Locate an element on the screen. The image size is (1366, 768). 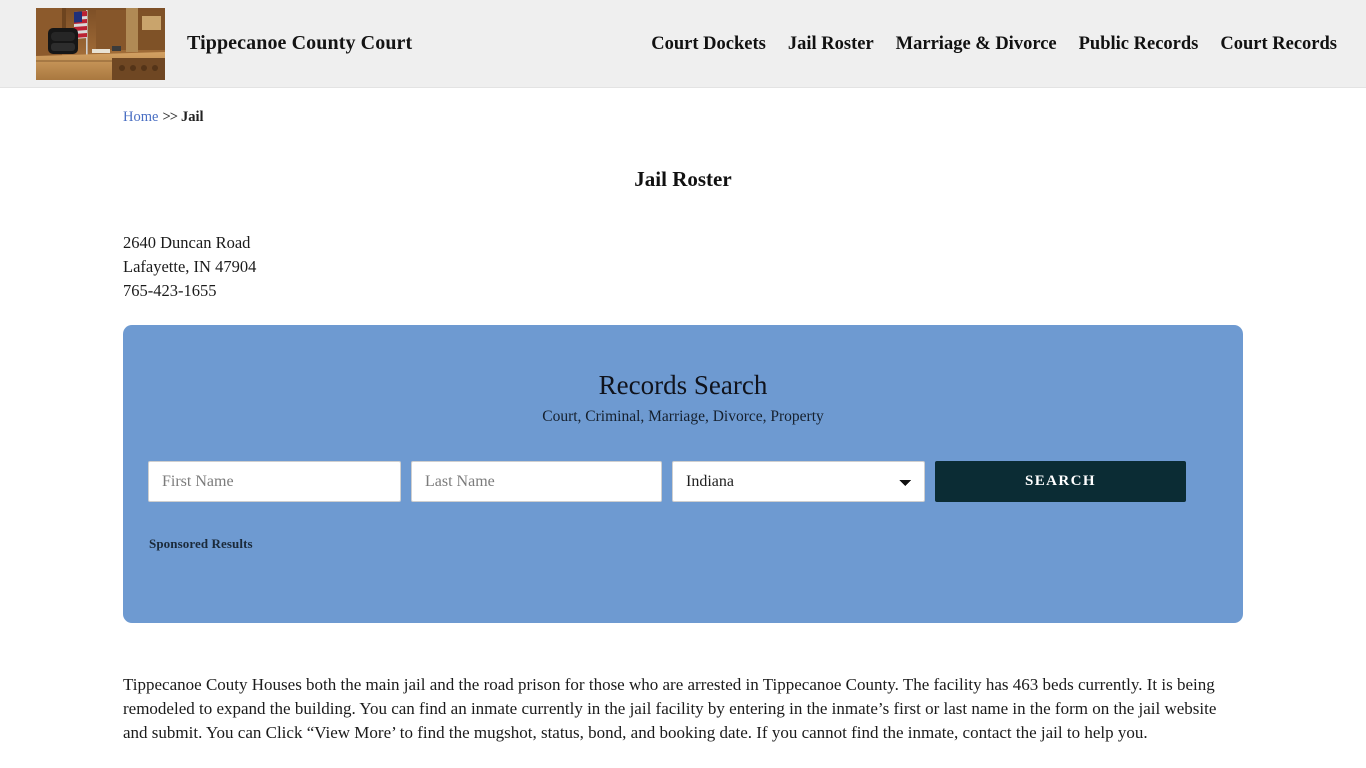
state-select: Indiana is located at coordinates (798, 482).